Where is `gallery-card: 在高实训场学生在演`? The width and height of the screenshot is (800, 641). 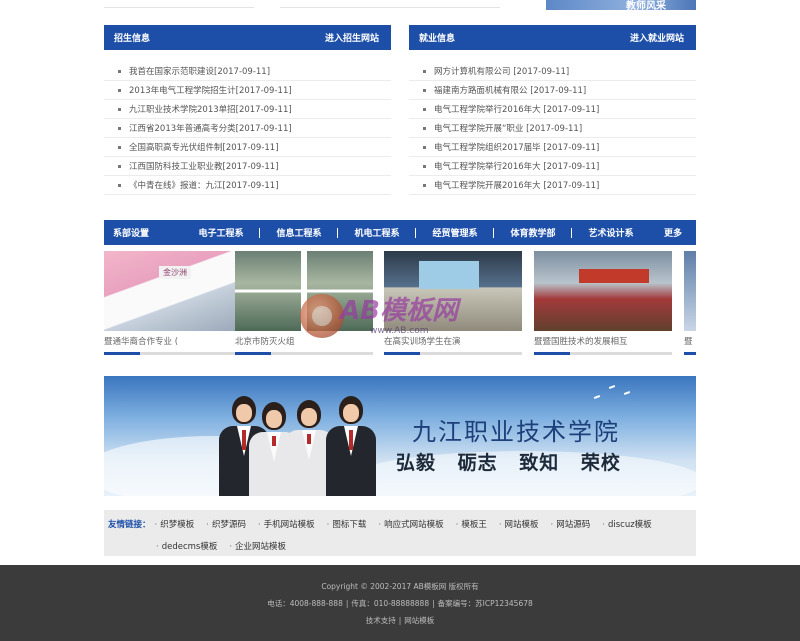
gallery-card: 在高实训场学生在演 is located at coordinates (453, 303).